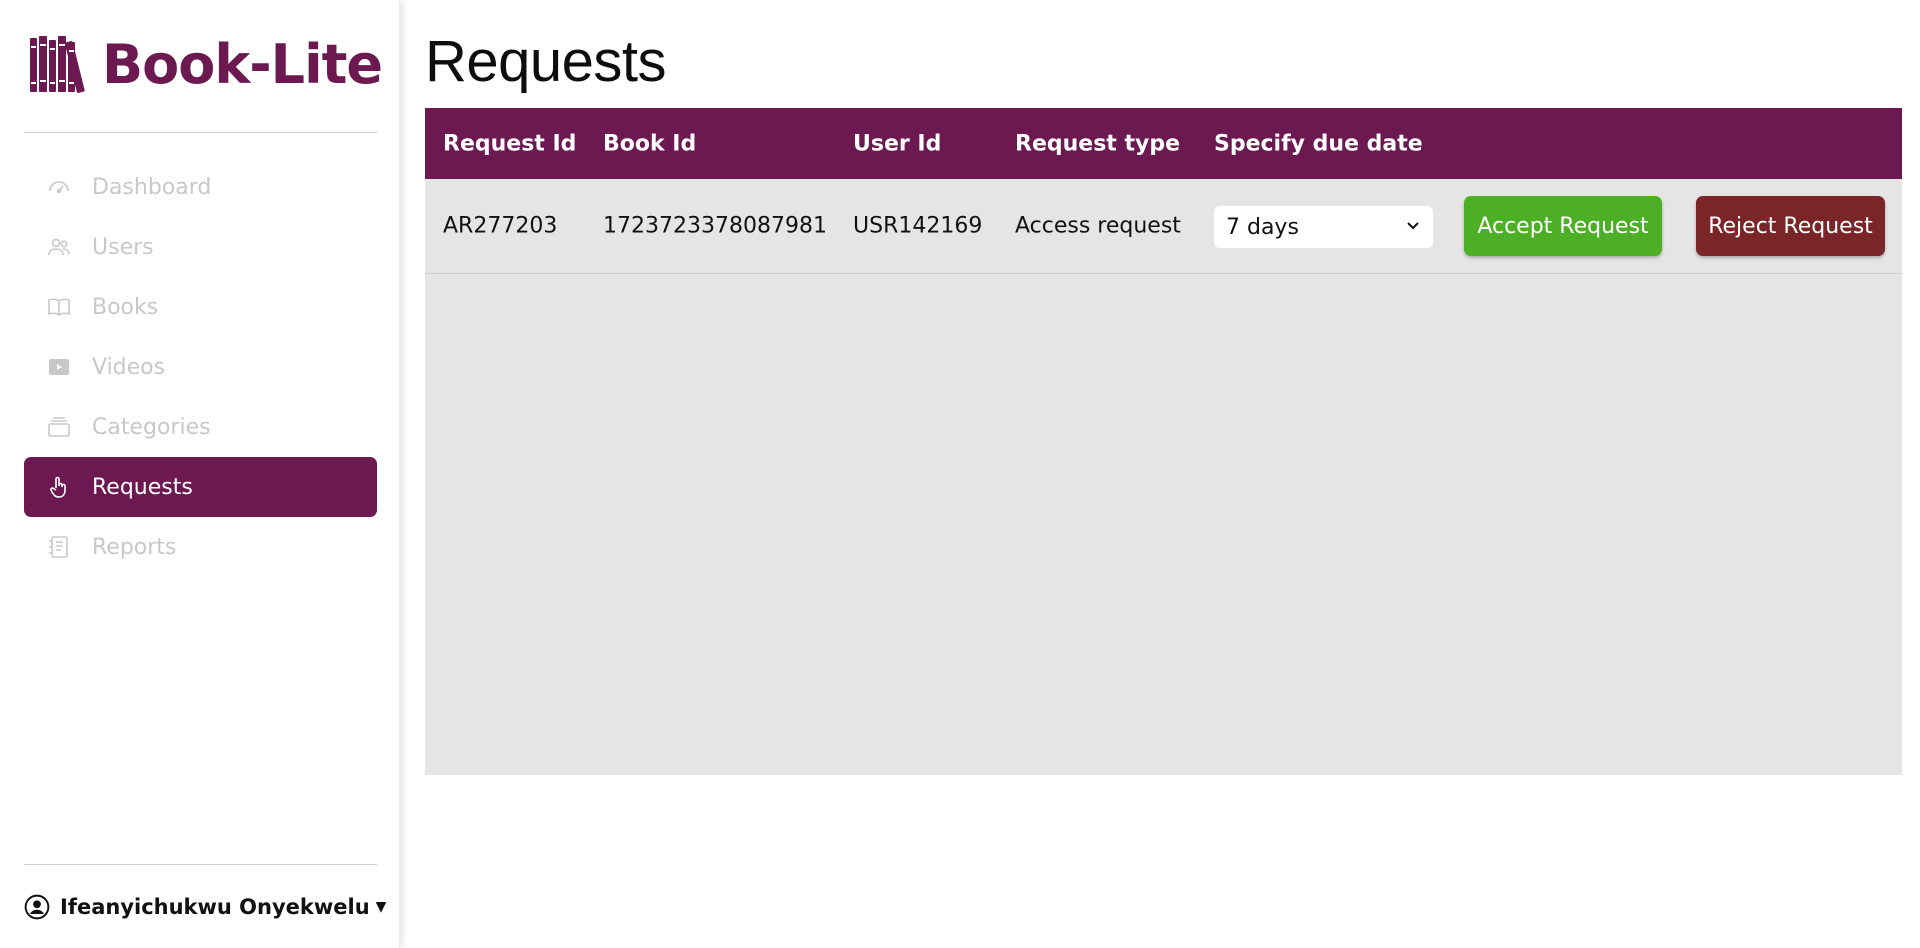  What do you see at coordinates (897, 143) in the screenshot?
I see `column-header-user-id: User Id` at bounding box center [897, 143].